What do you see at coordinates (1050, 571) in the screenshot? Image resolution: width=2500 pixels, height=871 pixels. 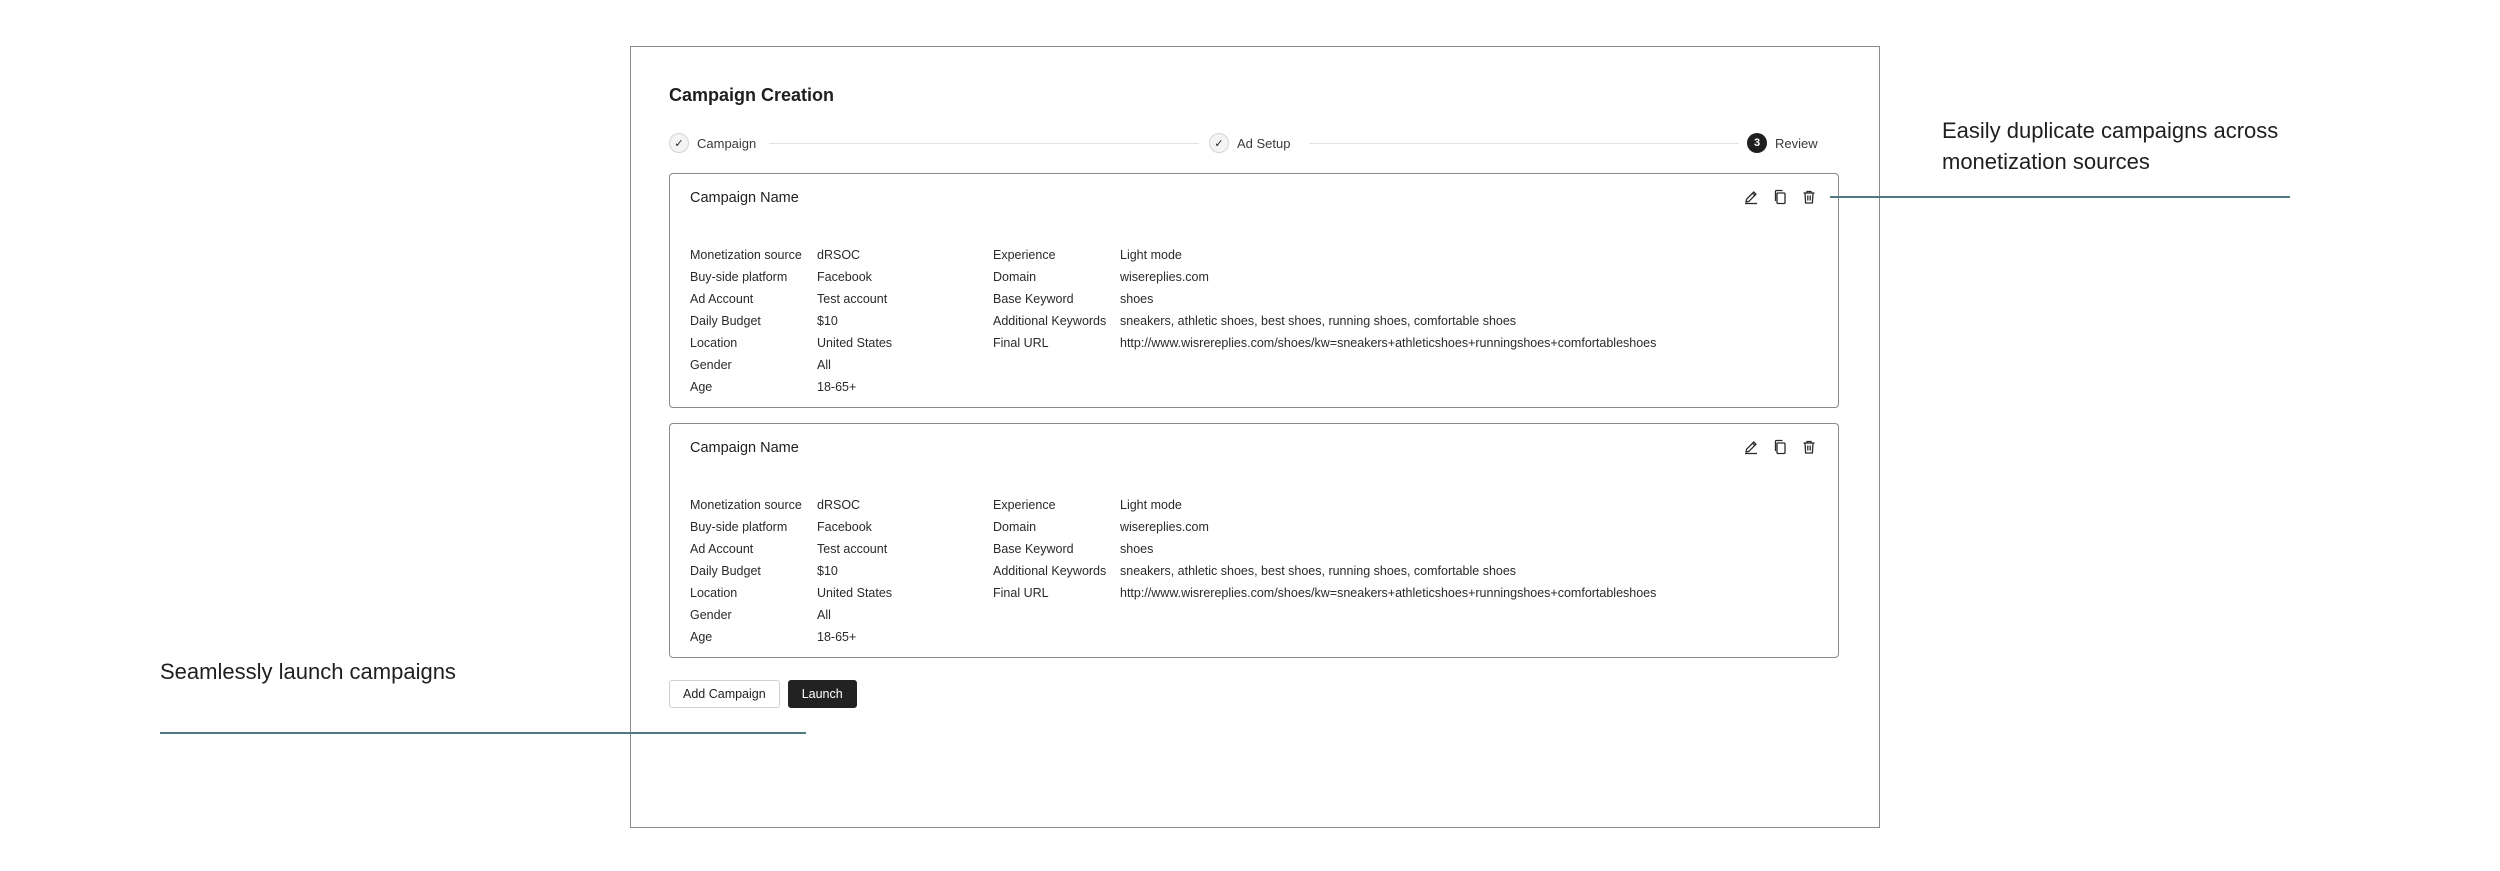 I see `detail-label: Additional Keywords` at bounding box center [1050, 571].